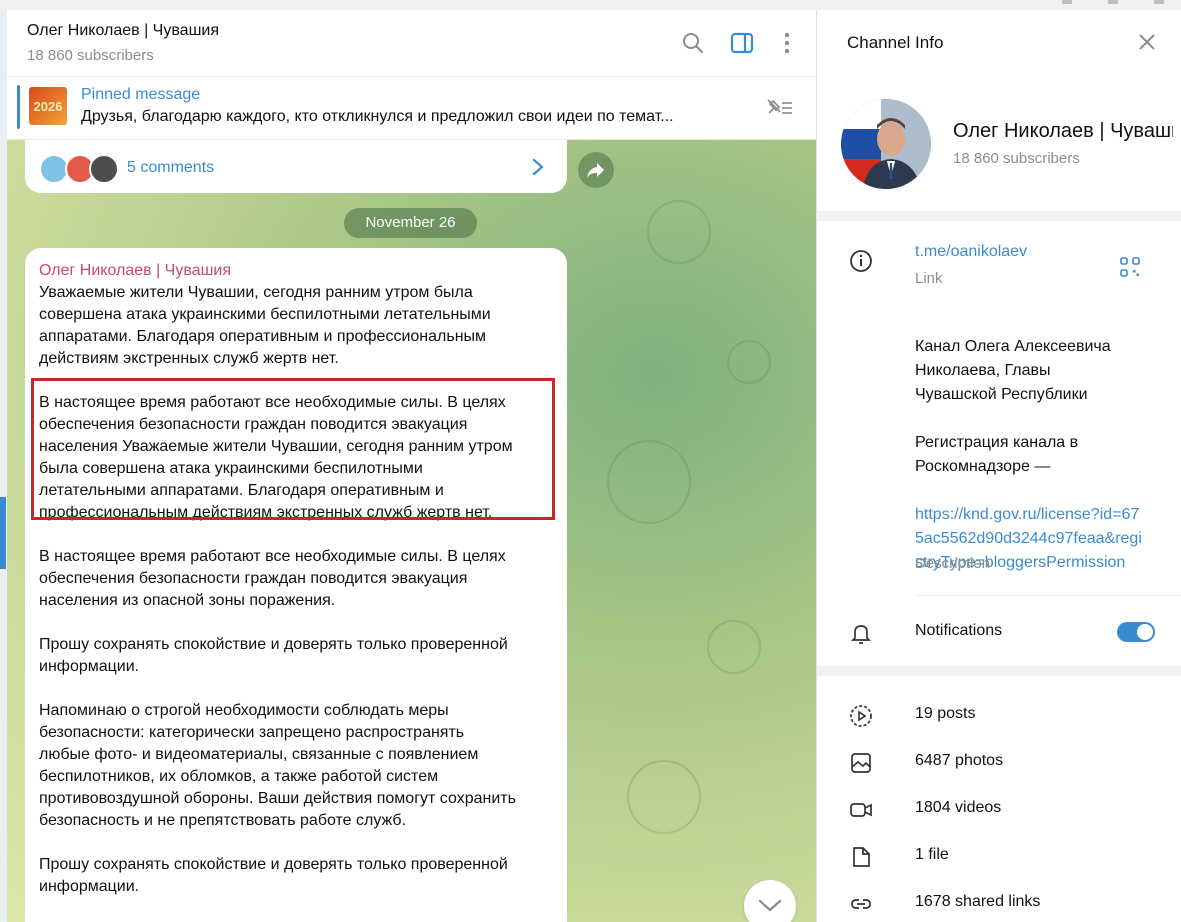 The image size is (1181, 922). Describe the element at coordinates (48, 106) in the screenshot. I see `pinned-thumbnail: 2026` at that location.